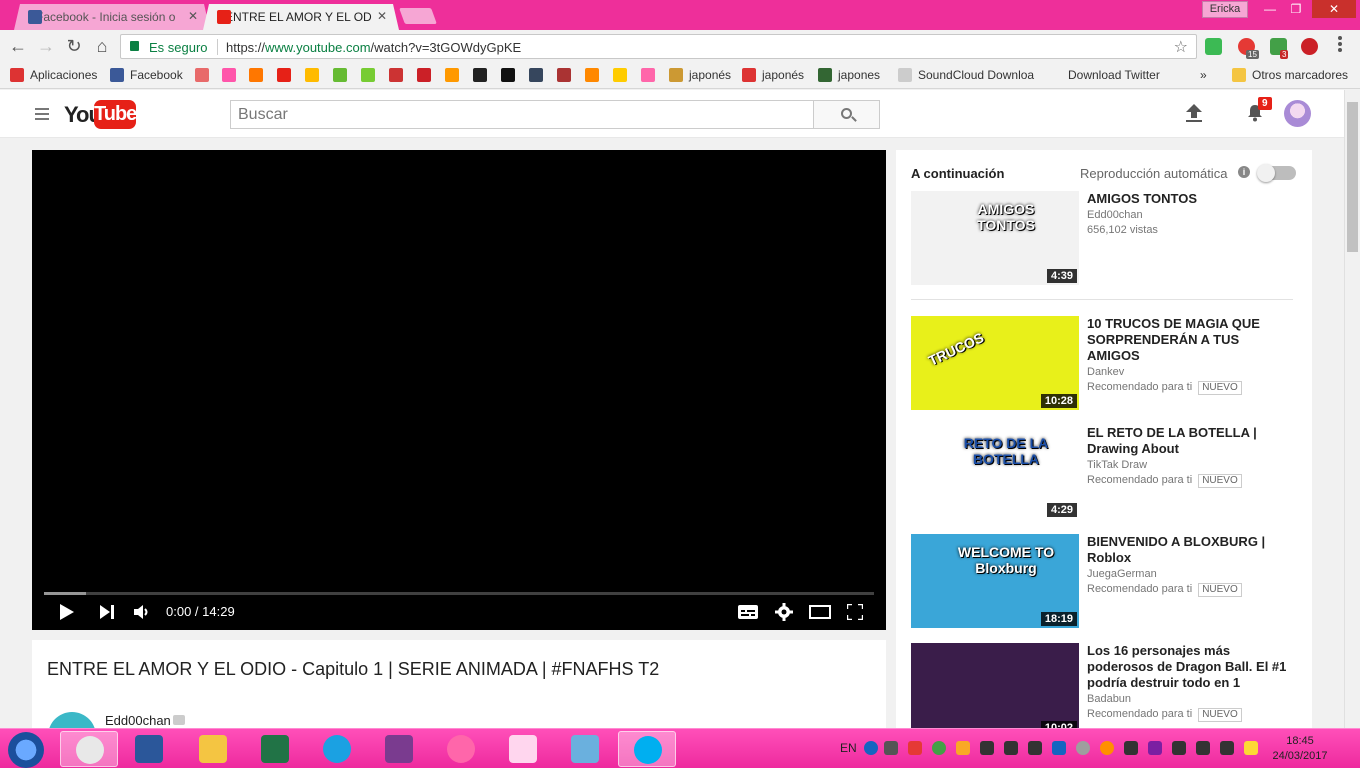 The image size is (1360, 768). Describe the element at coordinates (855, 612) in the screenshot. I see `fullscreen-icon` at that location.